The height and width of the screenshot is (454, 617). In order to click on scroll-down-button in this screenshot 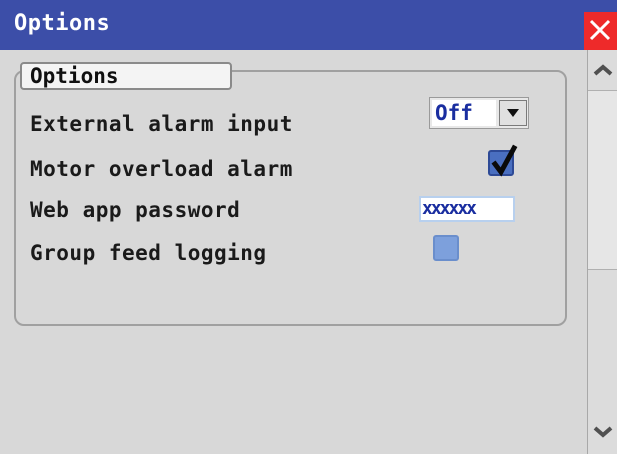, I will do `click(602, 433)`.